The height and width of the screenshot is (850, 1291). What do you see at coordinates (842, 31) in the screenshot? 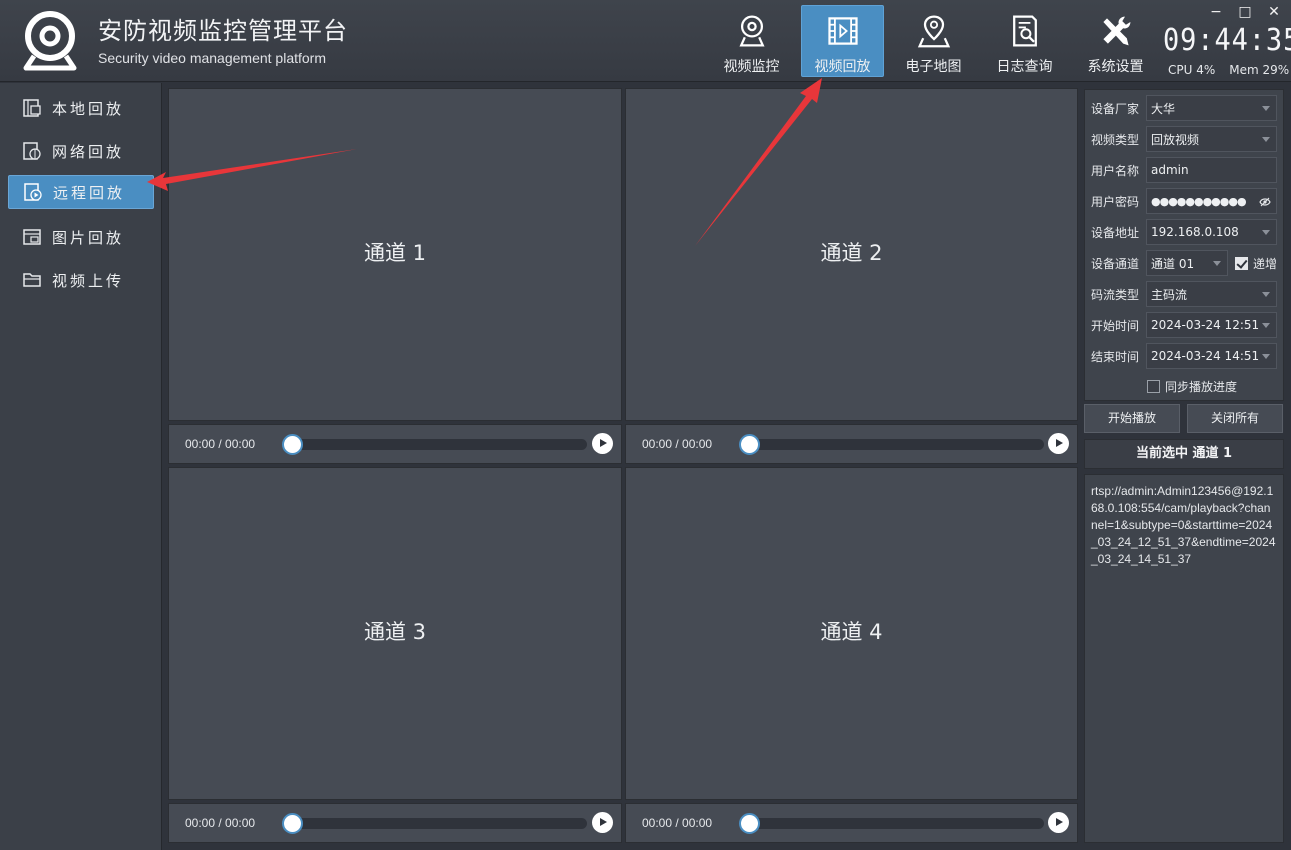
I see `film-icon` at bounding box center [842, 31].